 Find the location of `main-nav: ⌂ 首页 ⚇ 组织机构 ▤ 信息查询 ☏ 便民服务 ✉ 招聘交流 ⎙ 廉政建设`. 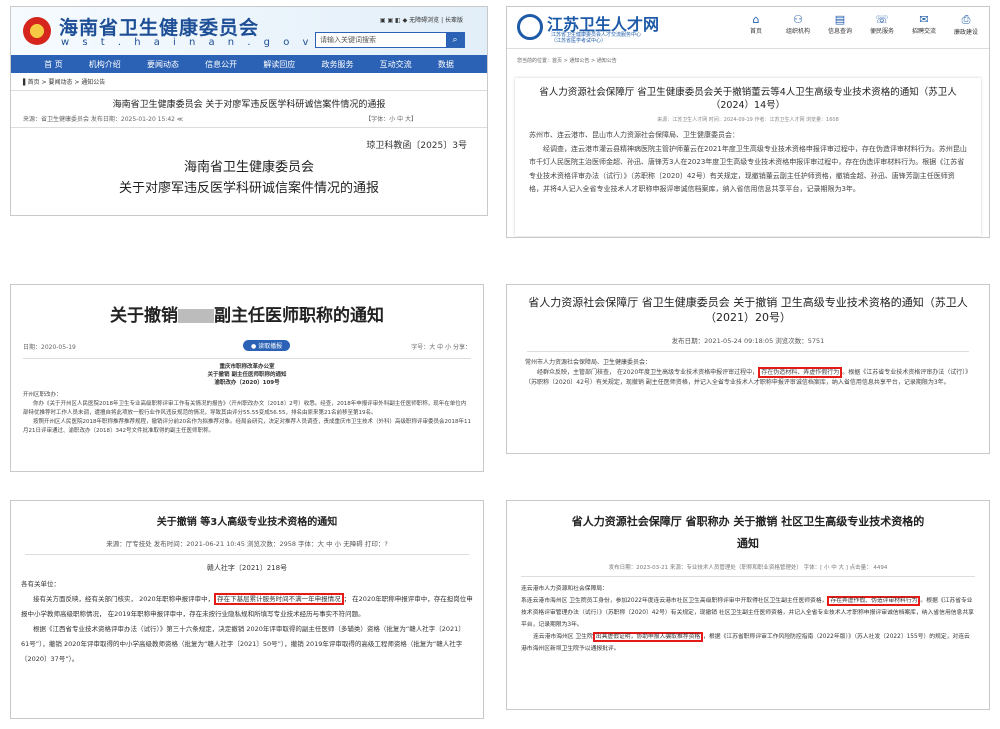

main-nav: ⌂ 首页 ⚇ 组织机构 ▤ 信息查询 ☏ 便民服务 ✉ 招聘交流 ⎙ 廉政建设 is located at coordinates (861, 24).